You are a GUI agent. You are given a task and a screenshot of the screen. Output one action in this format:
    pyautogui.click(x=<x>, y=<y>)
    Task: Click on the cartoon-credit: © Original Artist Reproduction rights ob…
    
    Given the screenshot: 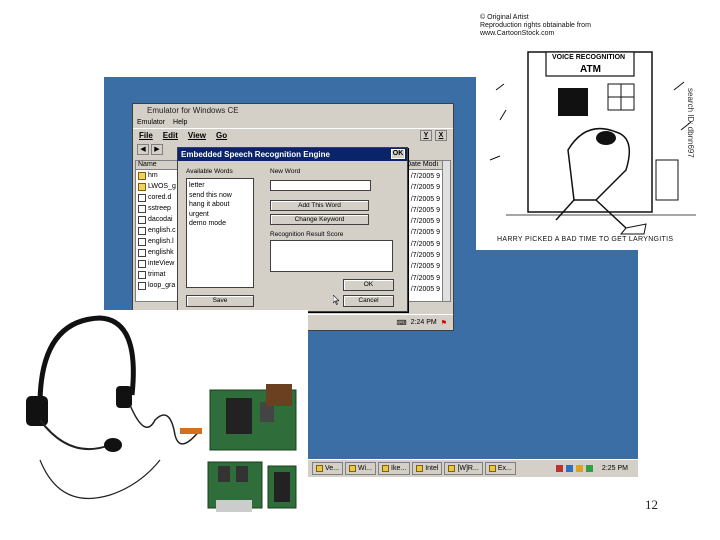 What is the action you would take?
    pyautogui.click(x=535, y=25)
    